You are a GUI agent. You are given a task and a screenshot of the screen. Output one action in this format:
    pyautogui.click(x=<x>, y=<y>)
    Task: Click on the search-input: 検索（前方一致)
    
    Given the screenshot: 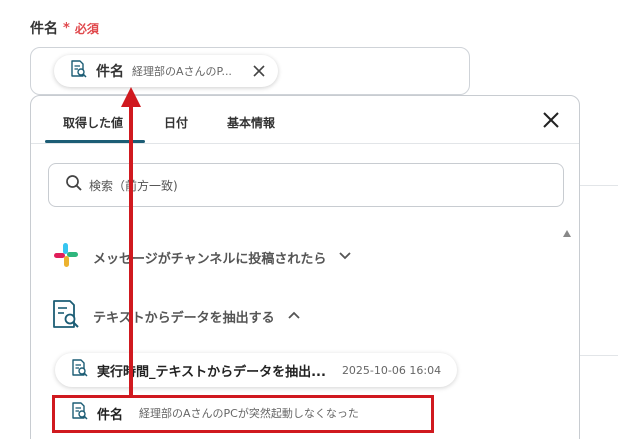 What is the action you would take?
    pyautogui.click(x=306, y=185)
    